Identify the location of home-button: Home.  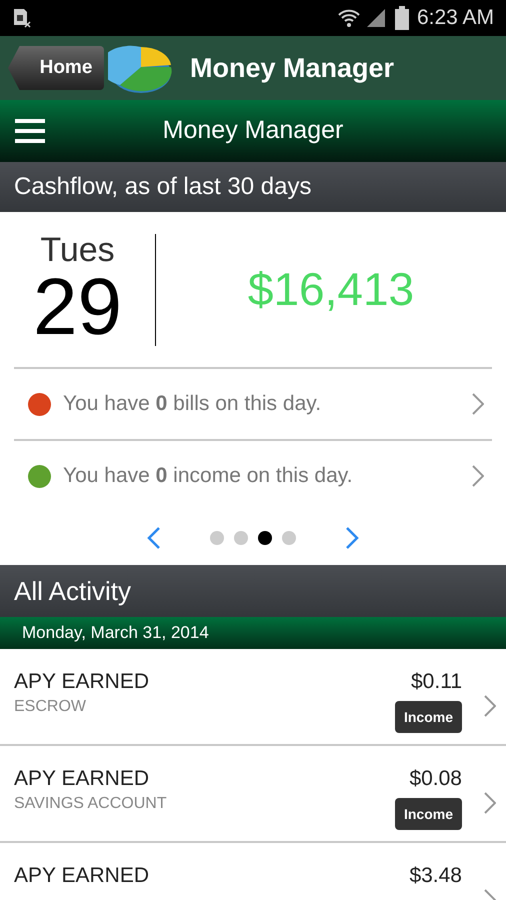
(56, 68).